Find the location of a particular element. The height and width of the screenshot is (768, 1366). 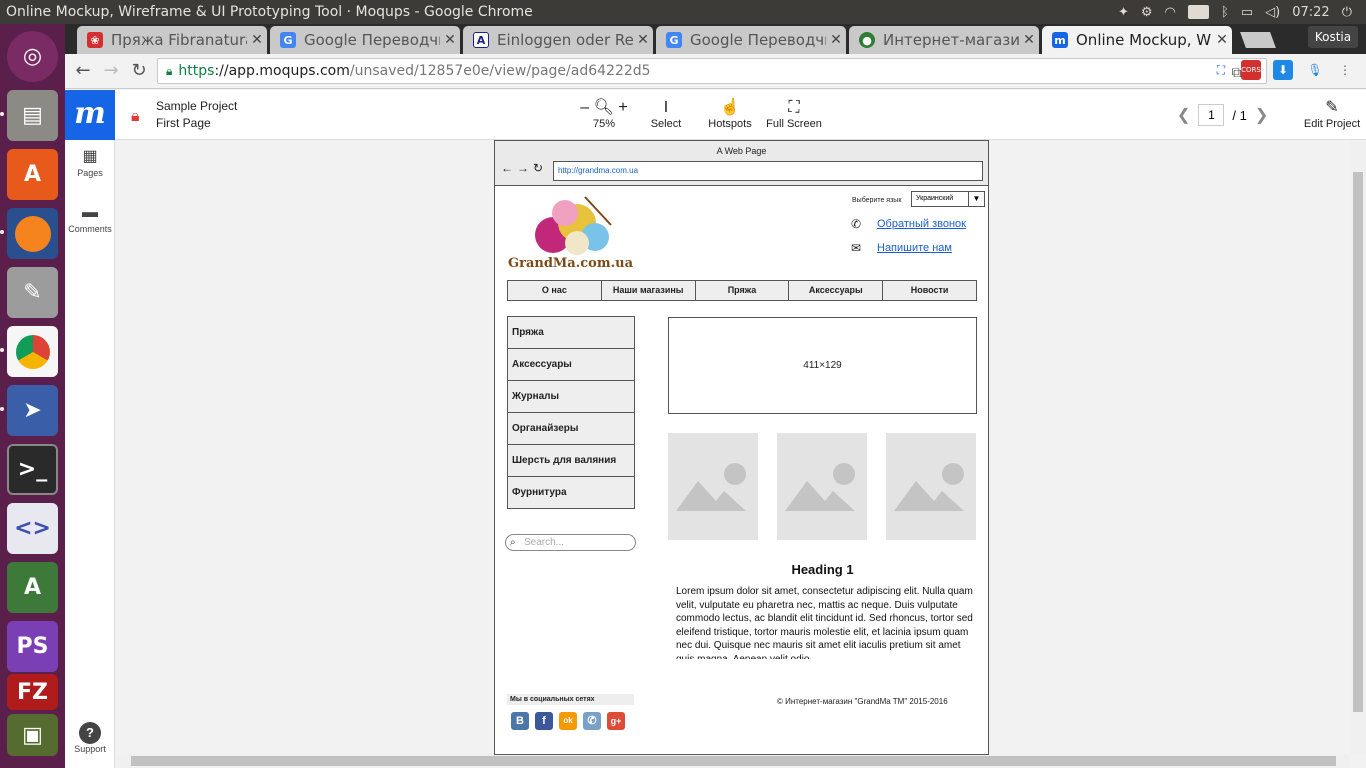

support-button: ? Support is located at coordinates (90, 738).